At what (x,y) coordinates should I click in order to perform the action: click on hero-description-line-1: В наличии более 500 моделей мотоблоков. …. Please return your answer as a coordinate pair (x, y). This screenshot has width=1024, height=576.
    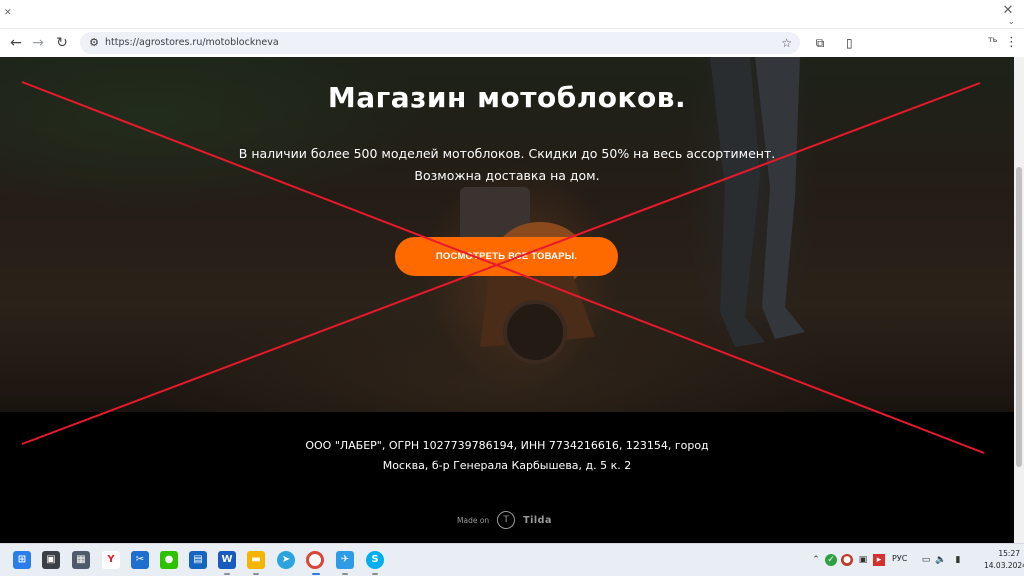
    Looking at the image, I should click on (507, 153).